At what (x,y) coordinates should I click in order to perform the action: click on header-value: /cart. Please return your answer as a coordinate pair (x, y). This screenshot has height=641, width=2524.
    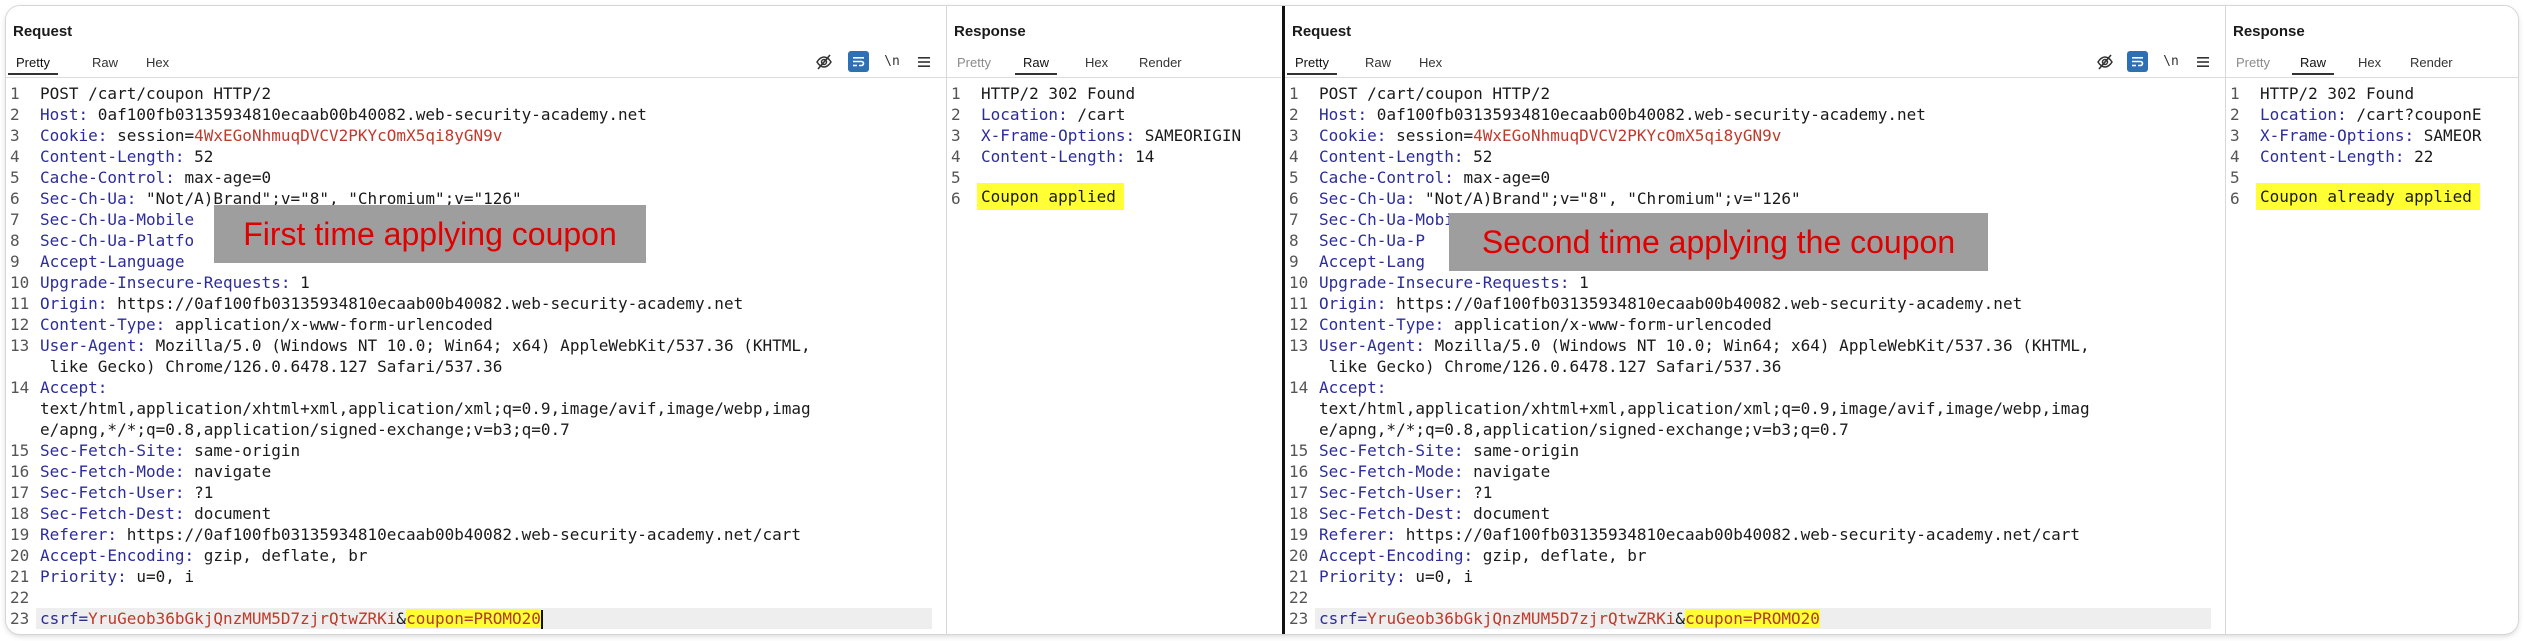
    Looking at the image, I should click on (1096, 114).